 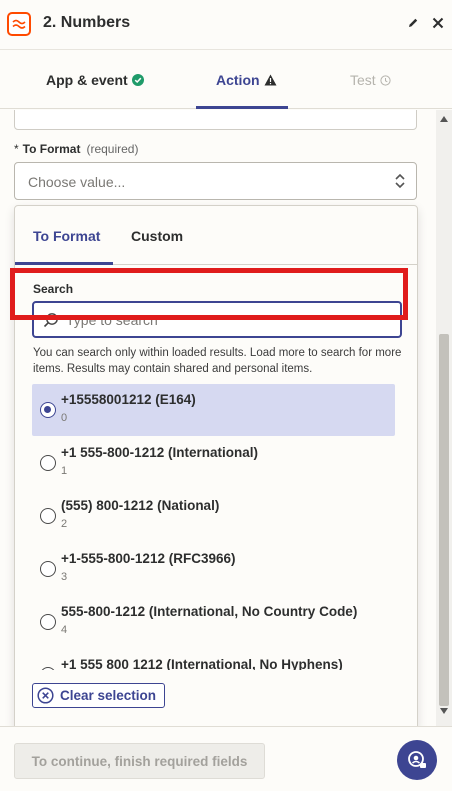 I want to click on tab-action: Action, so click(x=246, y=80).